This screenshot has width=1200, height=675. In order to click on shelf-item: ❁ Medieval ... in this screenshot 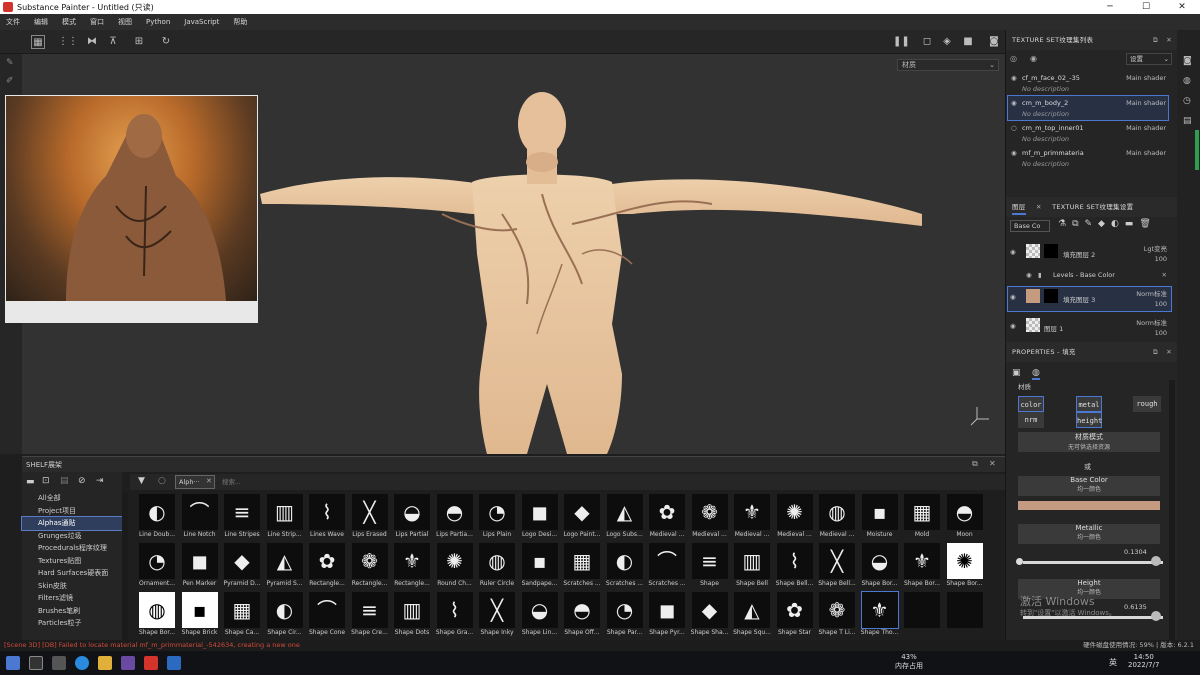, I will do `click(710, 518)`.